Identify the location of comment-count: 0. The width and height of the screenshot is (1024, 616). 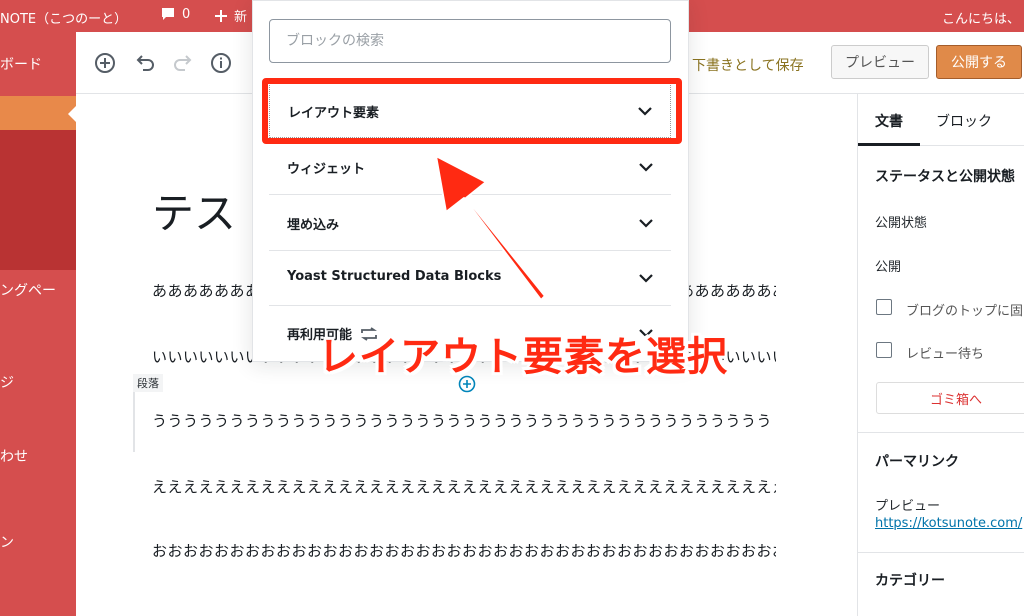
(186, 14).